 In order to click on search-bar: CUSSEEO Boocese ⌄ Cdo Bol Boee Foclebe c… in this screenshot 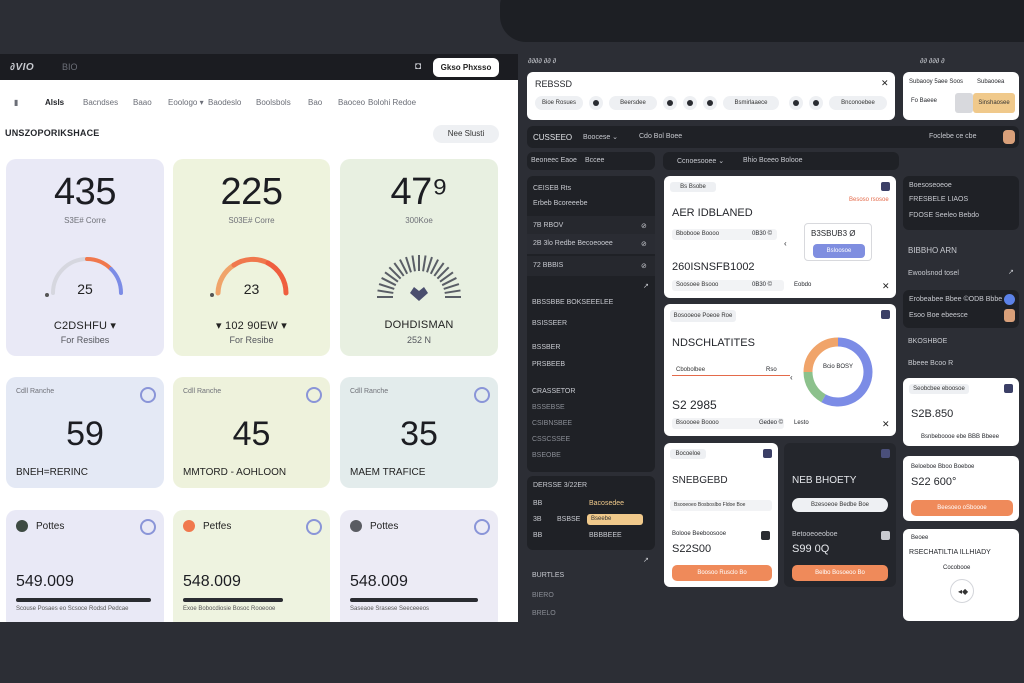, I will do `click(773, 137)`.